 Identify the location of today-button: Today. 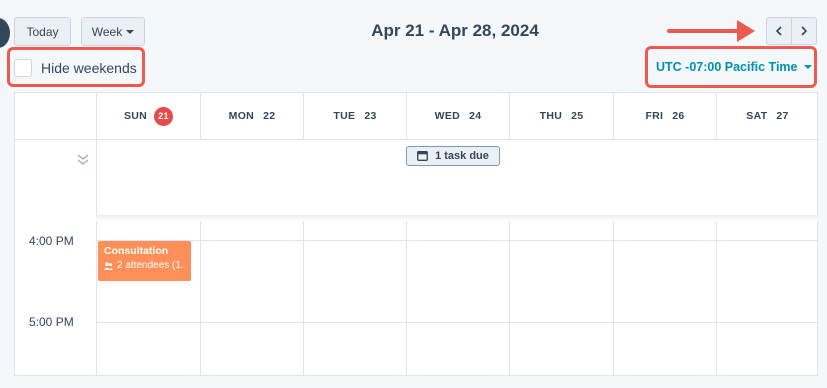
(42, 31).